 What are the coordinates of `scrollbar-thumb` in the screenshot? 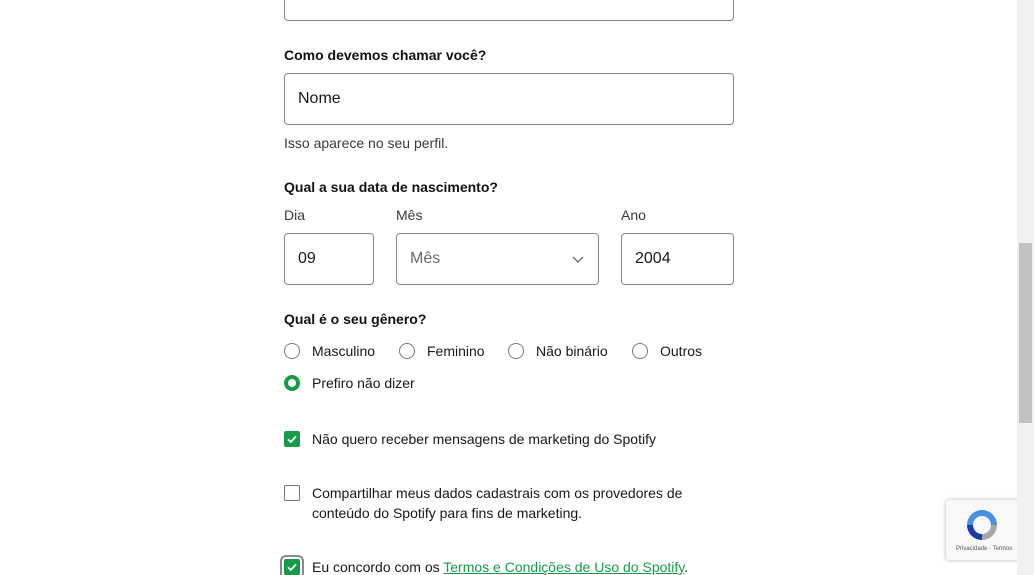 It's located at (1025, 333).